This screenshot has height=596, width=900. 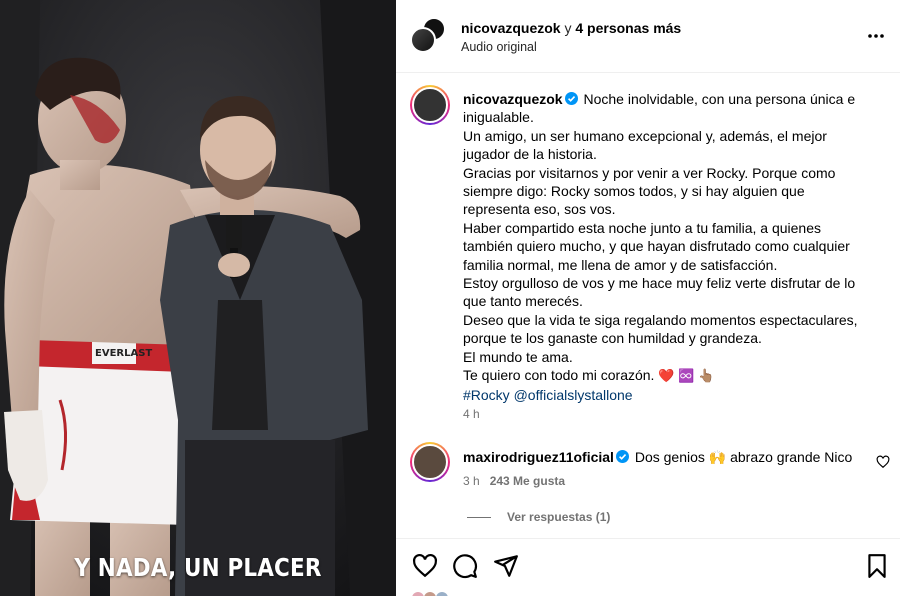 I want to click on comment-emoji: 🙌, so click(x=717, y=457).